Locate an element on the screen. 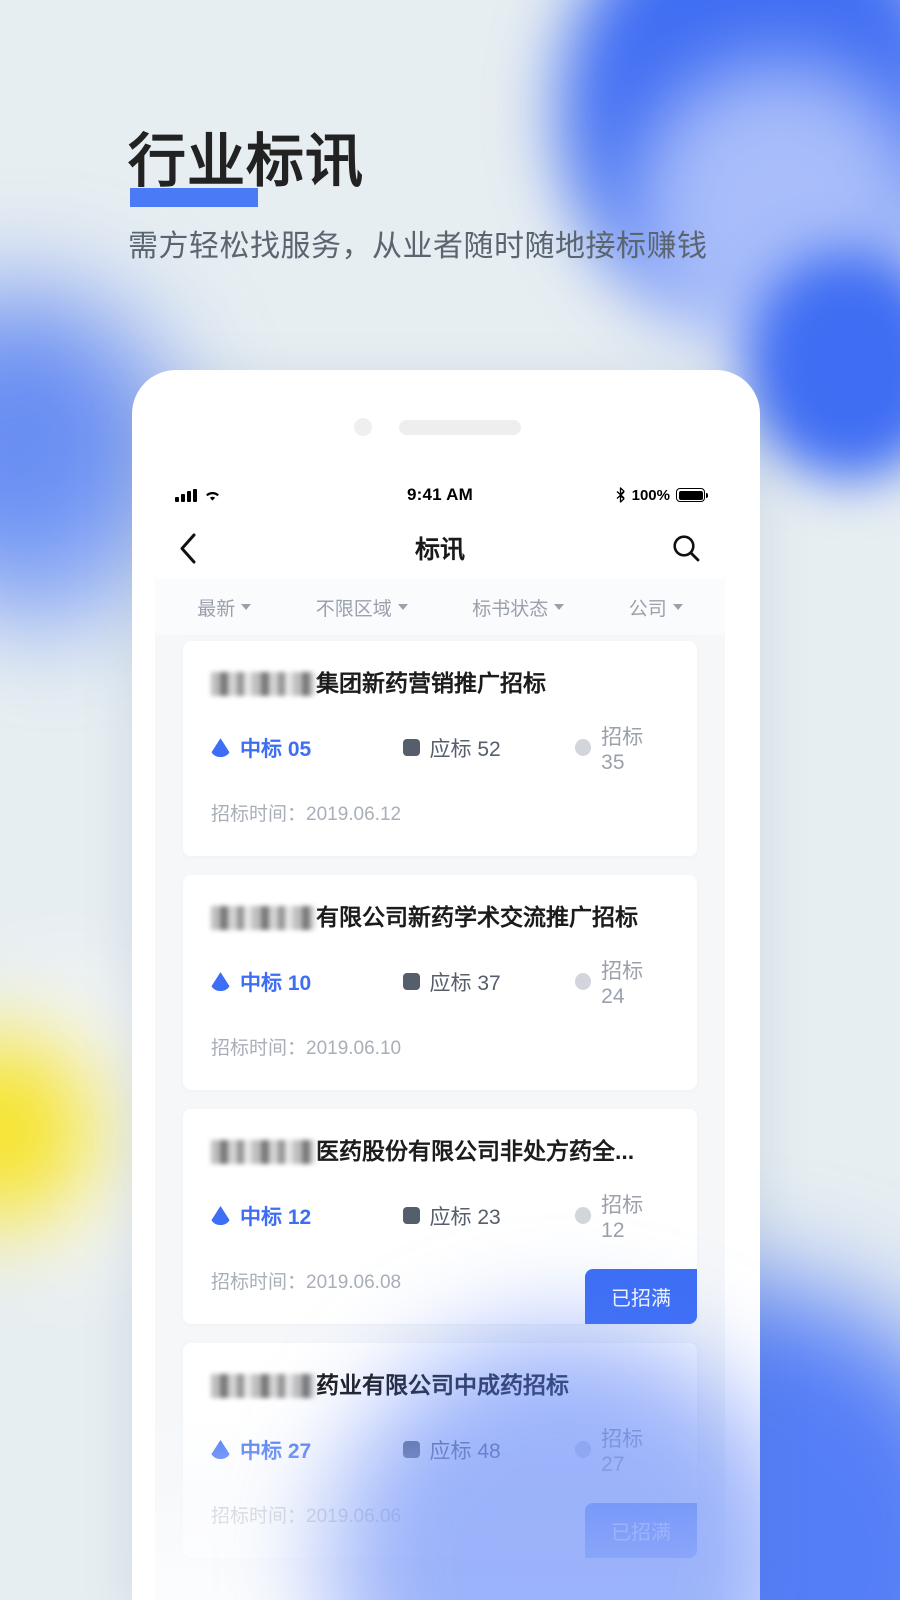 This screenshot has width=900, height=1600. status-bar: 9:41 AM 100% is located at coordinates (440, 495).